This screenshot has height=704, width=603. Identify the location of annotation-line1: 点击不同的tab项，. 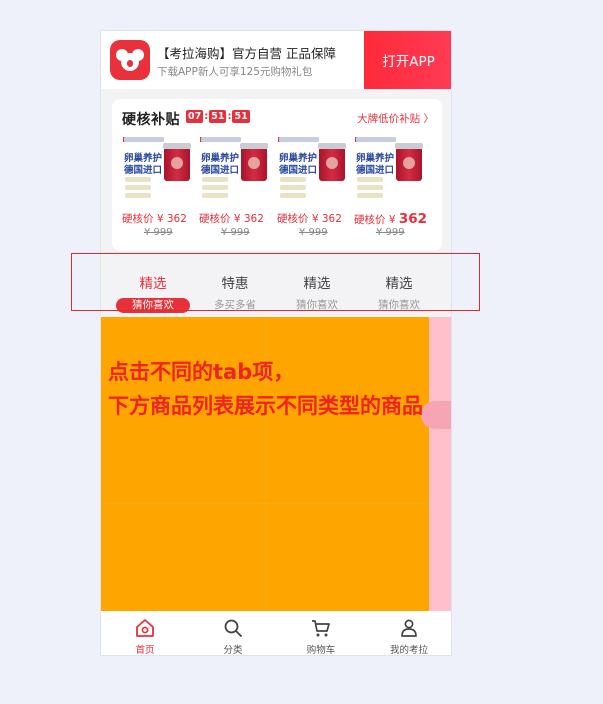
(201, 372).